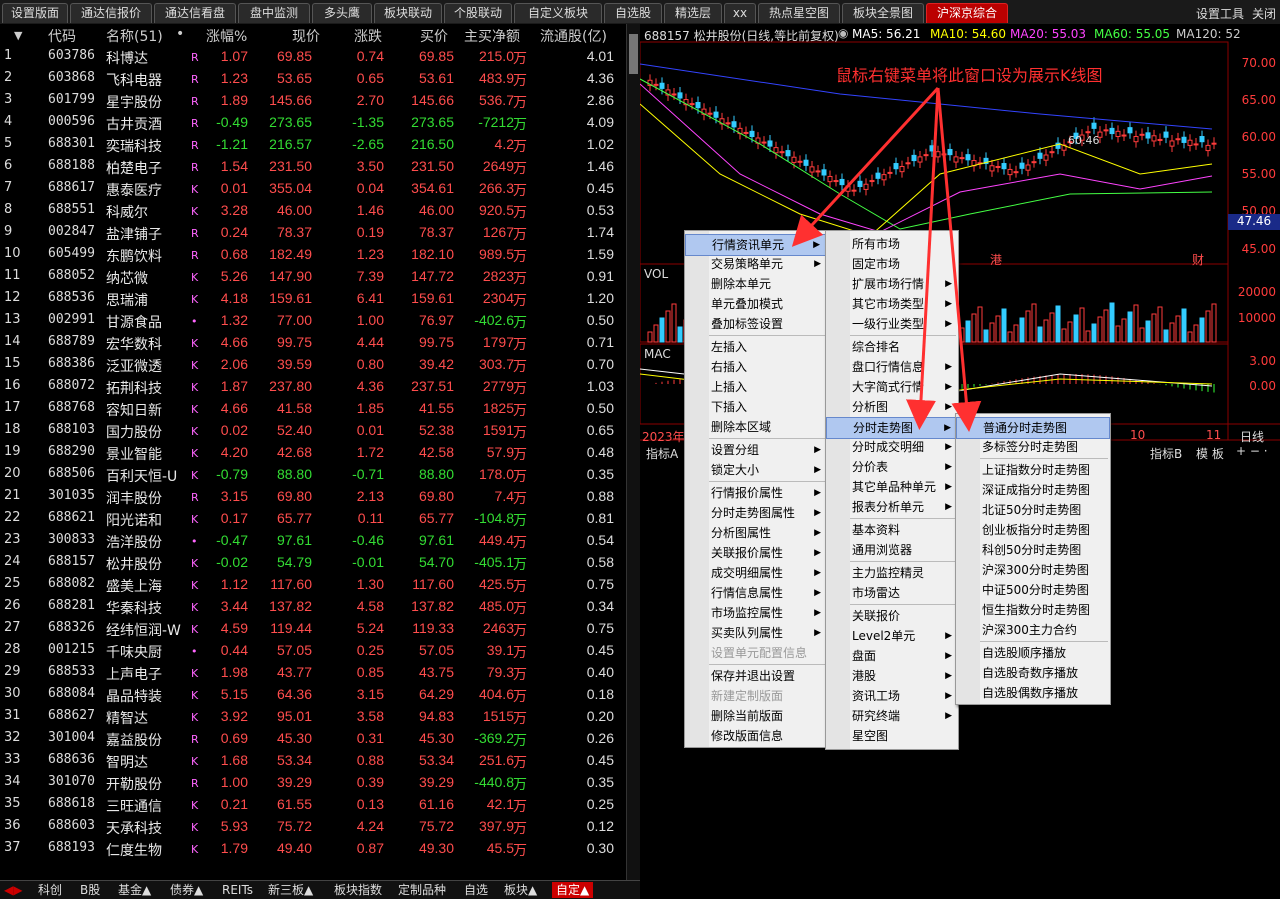 The height and width of the screenshot is (899, 1280). I want to click on col-name: 名称(51), so click(134, 36).